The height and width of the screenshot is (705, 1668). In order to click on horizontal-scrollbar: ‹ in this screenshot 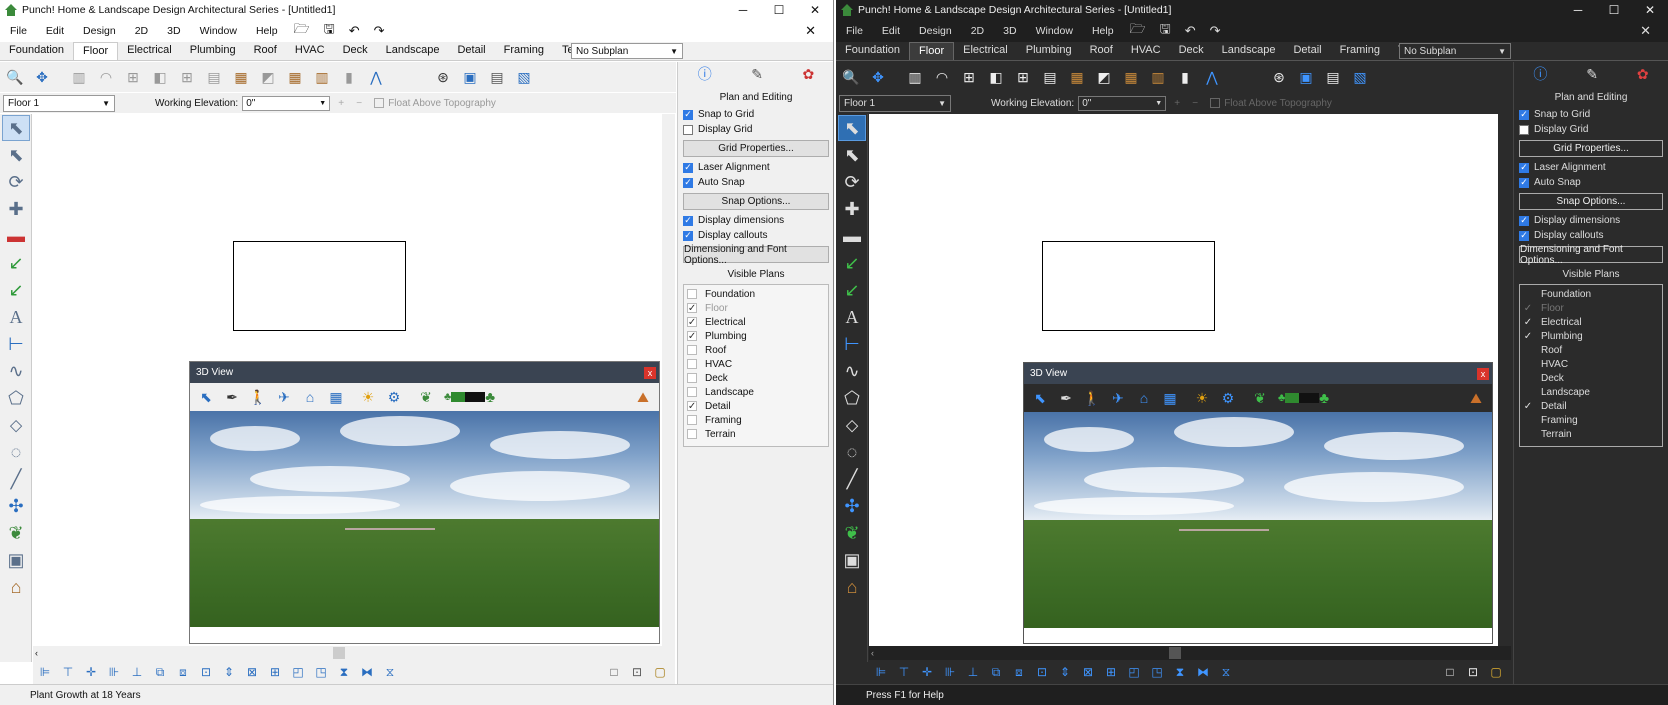, I will do `click(354, 653)`.